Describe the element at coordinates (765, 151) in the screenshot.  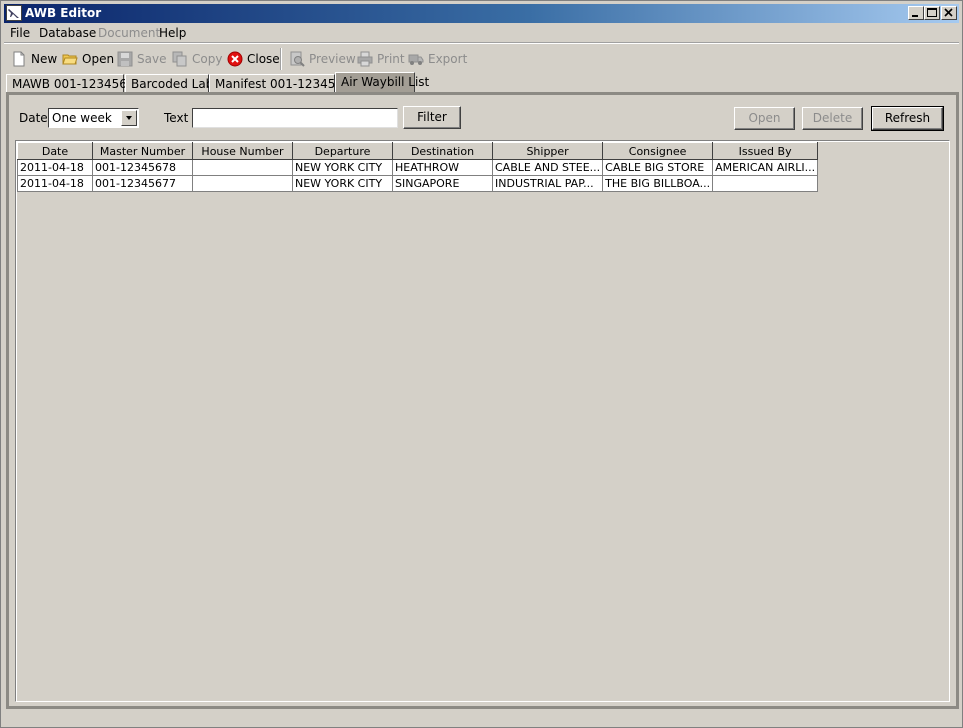
I see `column-header-issued-by: Issued By` at that location.